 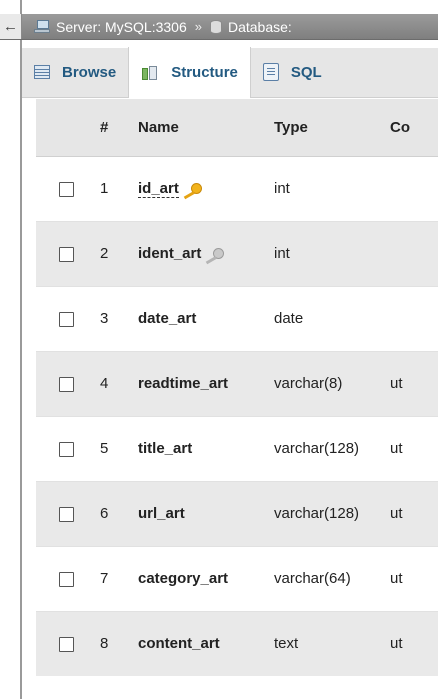 I want to click on breadcrumb-server-label: Server: MySQL:3306, so click(x=121, y=26).